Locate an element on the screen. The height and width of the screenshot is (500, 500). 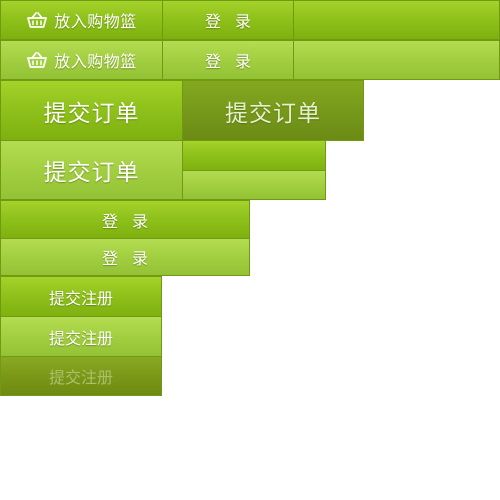
login-button: 登录 is located at coordinates (228, 20).